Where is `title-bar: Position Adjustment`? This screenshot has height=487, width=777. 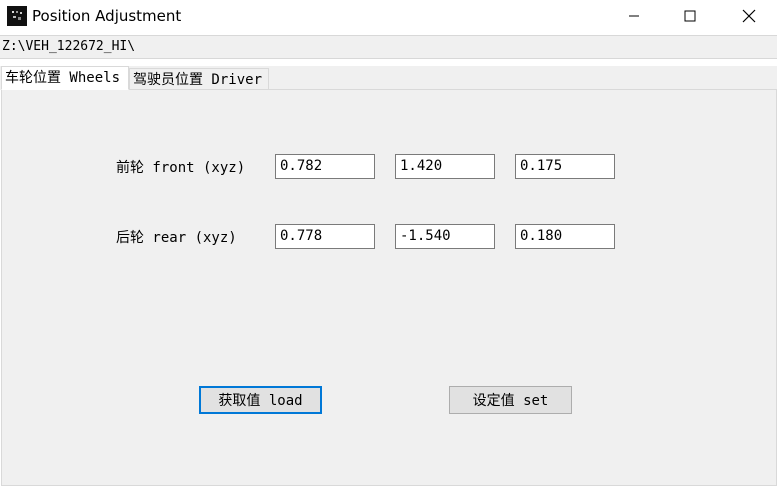
title-bar: Position Adjustment is located at coordinates (388, 17).